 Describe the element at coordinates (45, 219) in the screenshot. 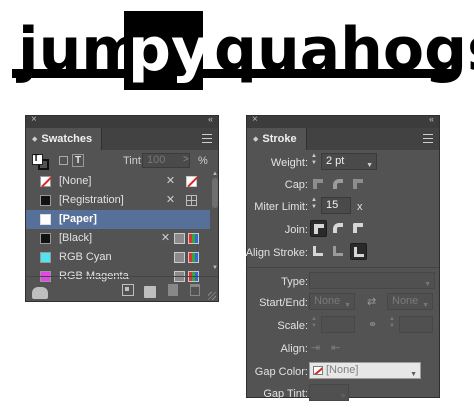

I see `paper-swatch-chip` at that location.